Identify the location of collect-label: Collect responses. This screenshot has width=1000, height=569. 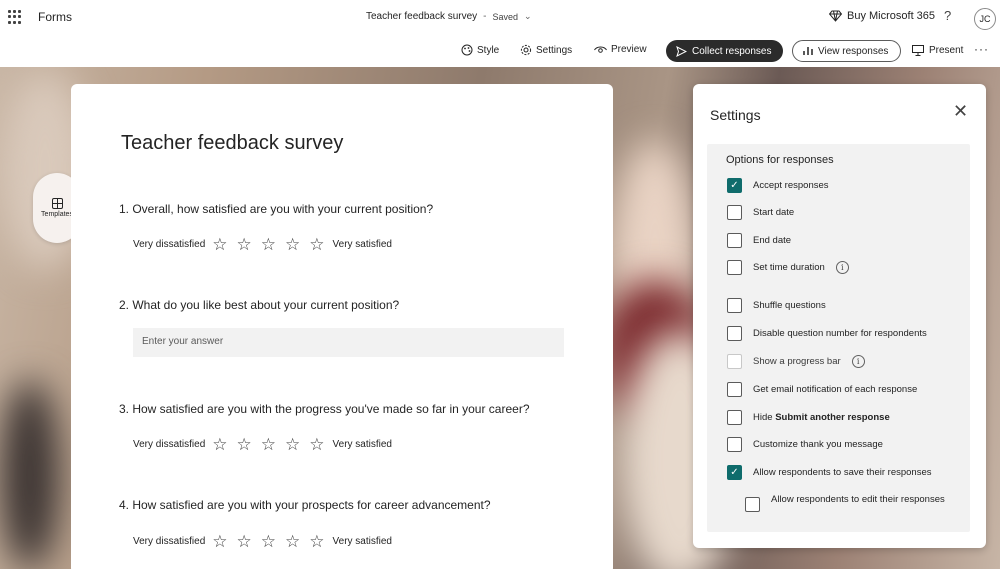
(732, 51).